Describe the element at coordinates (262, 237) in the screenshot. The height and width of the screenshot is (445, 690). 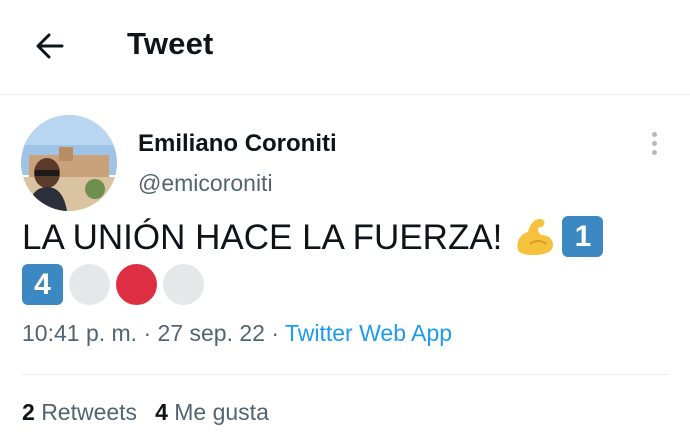
I see `tweet-text-line: LA UNIÓN HACE LA FUERZA!` at that location.